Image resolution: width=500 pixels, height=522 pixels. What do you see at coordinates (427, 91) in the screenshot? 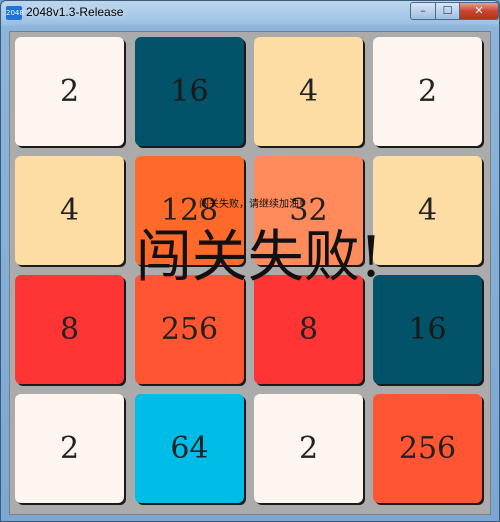
I see `tile-r1-c4: 2` at bounding box center [427, 91].